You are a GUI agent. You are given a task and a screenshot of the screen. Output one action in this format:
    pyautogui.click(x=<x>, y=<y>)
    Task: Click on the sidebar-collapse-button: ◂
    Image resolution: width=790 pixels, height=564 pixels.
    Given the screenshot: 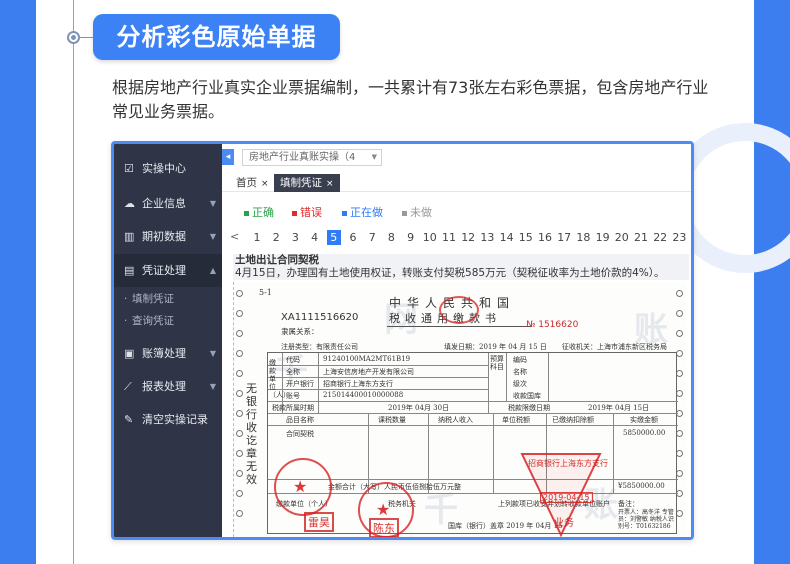 What is the action you would take?
    pyautogui.click(x=228, y=157)
    